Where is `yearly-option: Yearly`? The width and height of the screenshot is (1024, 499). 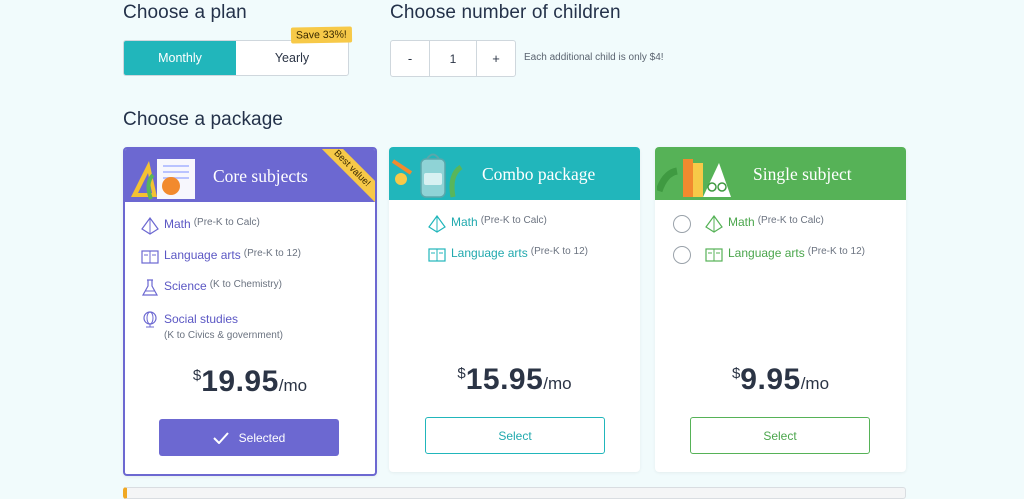
yearly-option: Yearly is located at coordinates (292, 58).